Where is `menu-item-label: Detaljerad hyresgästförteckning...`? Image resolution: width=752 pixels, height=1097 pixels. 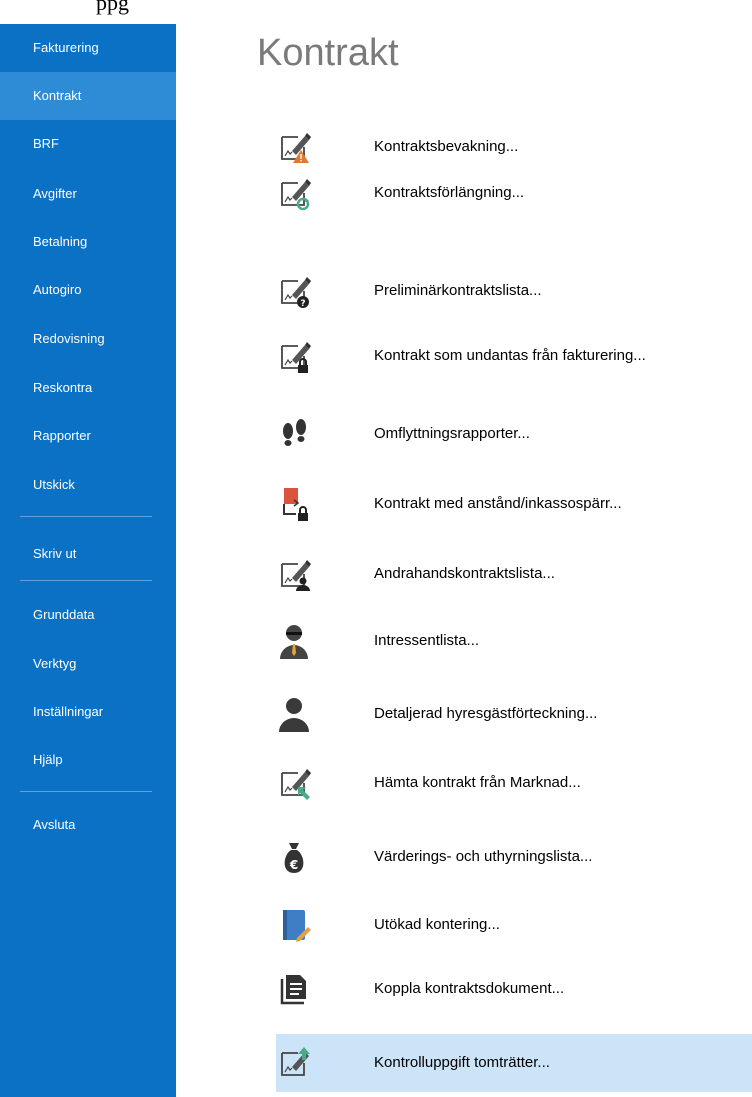
menu-item-label: Detaljerad hyresgästförteckning... is located at coordinates (486, 713).